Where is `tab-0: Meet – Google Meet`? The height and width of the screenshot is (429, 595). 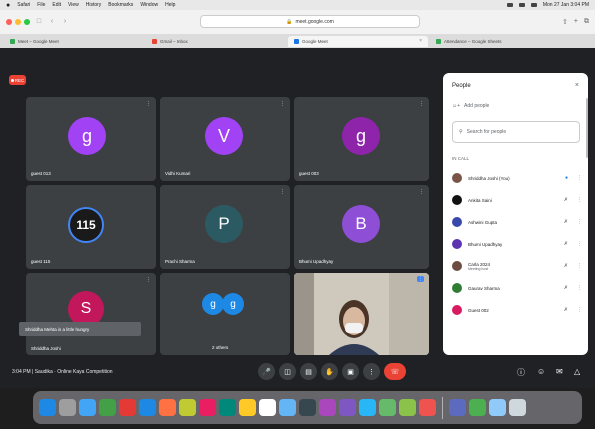
tab-0: Meet – Google Meet is located at coordinates (74, 41).